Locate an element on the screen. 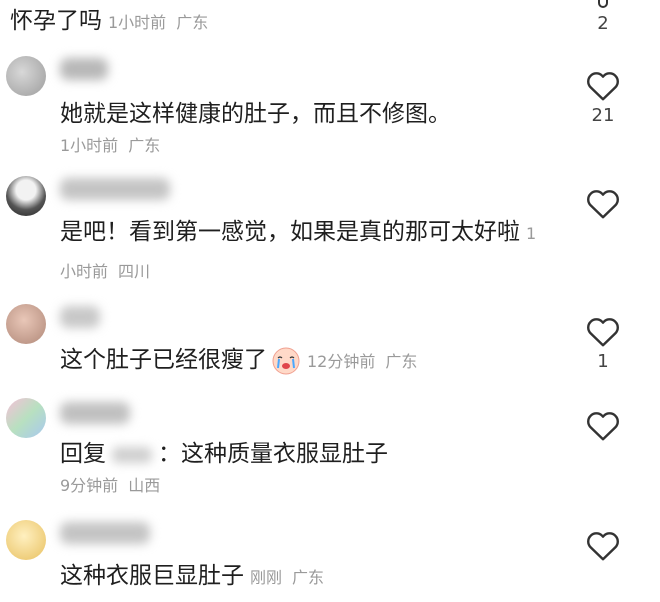 The width and height of the screenshot is (660, 602). comment-text: 这种质量衣服显肚子 is located at coordinates (284, 454).